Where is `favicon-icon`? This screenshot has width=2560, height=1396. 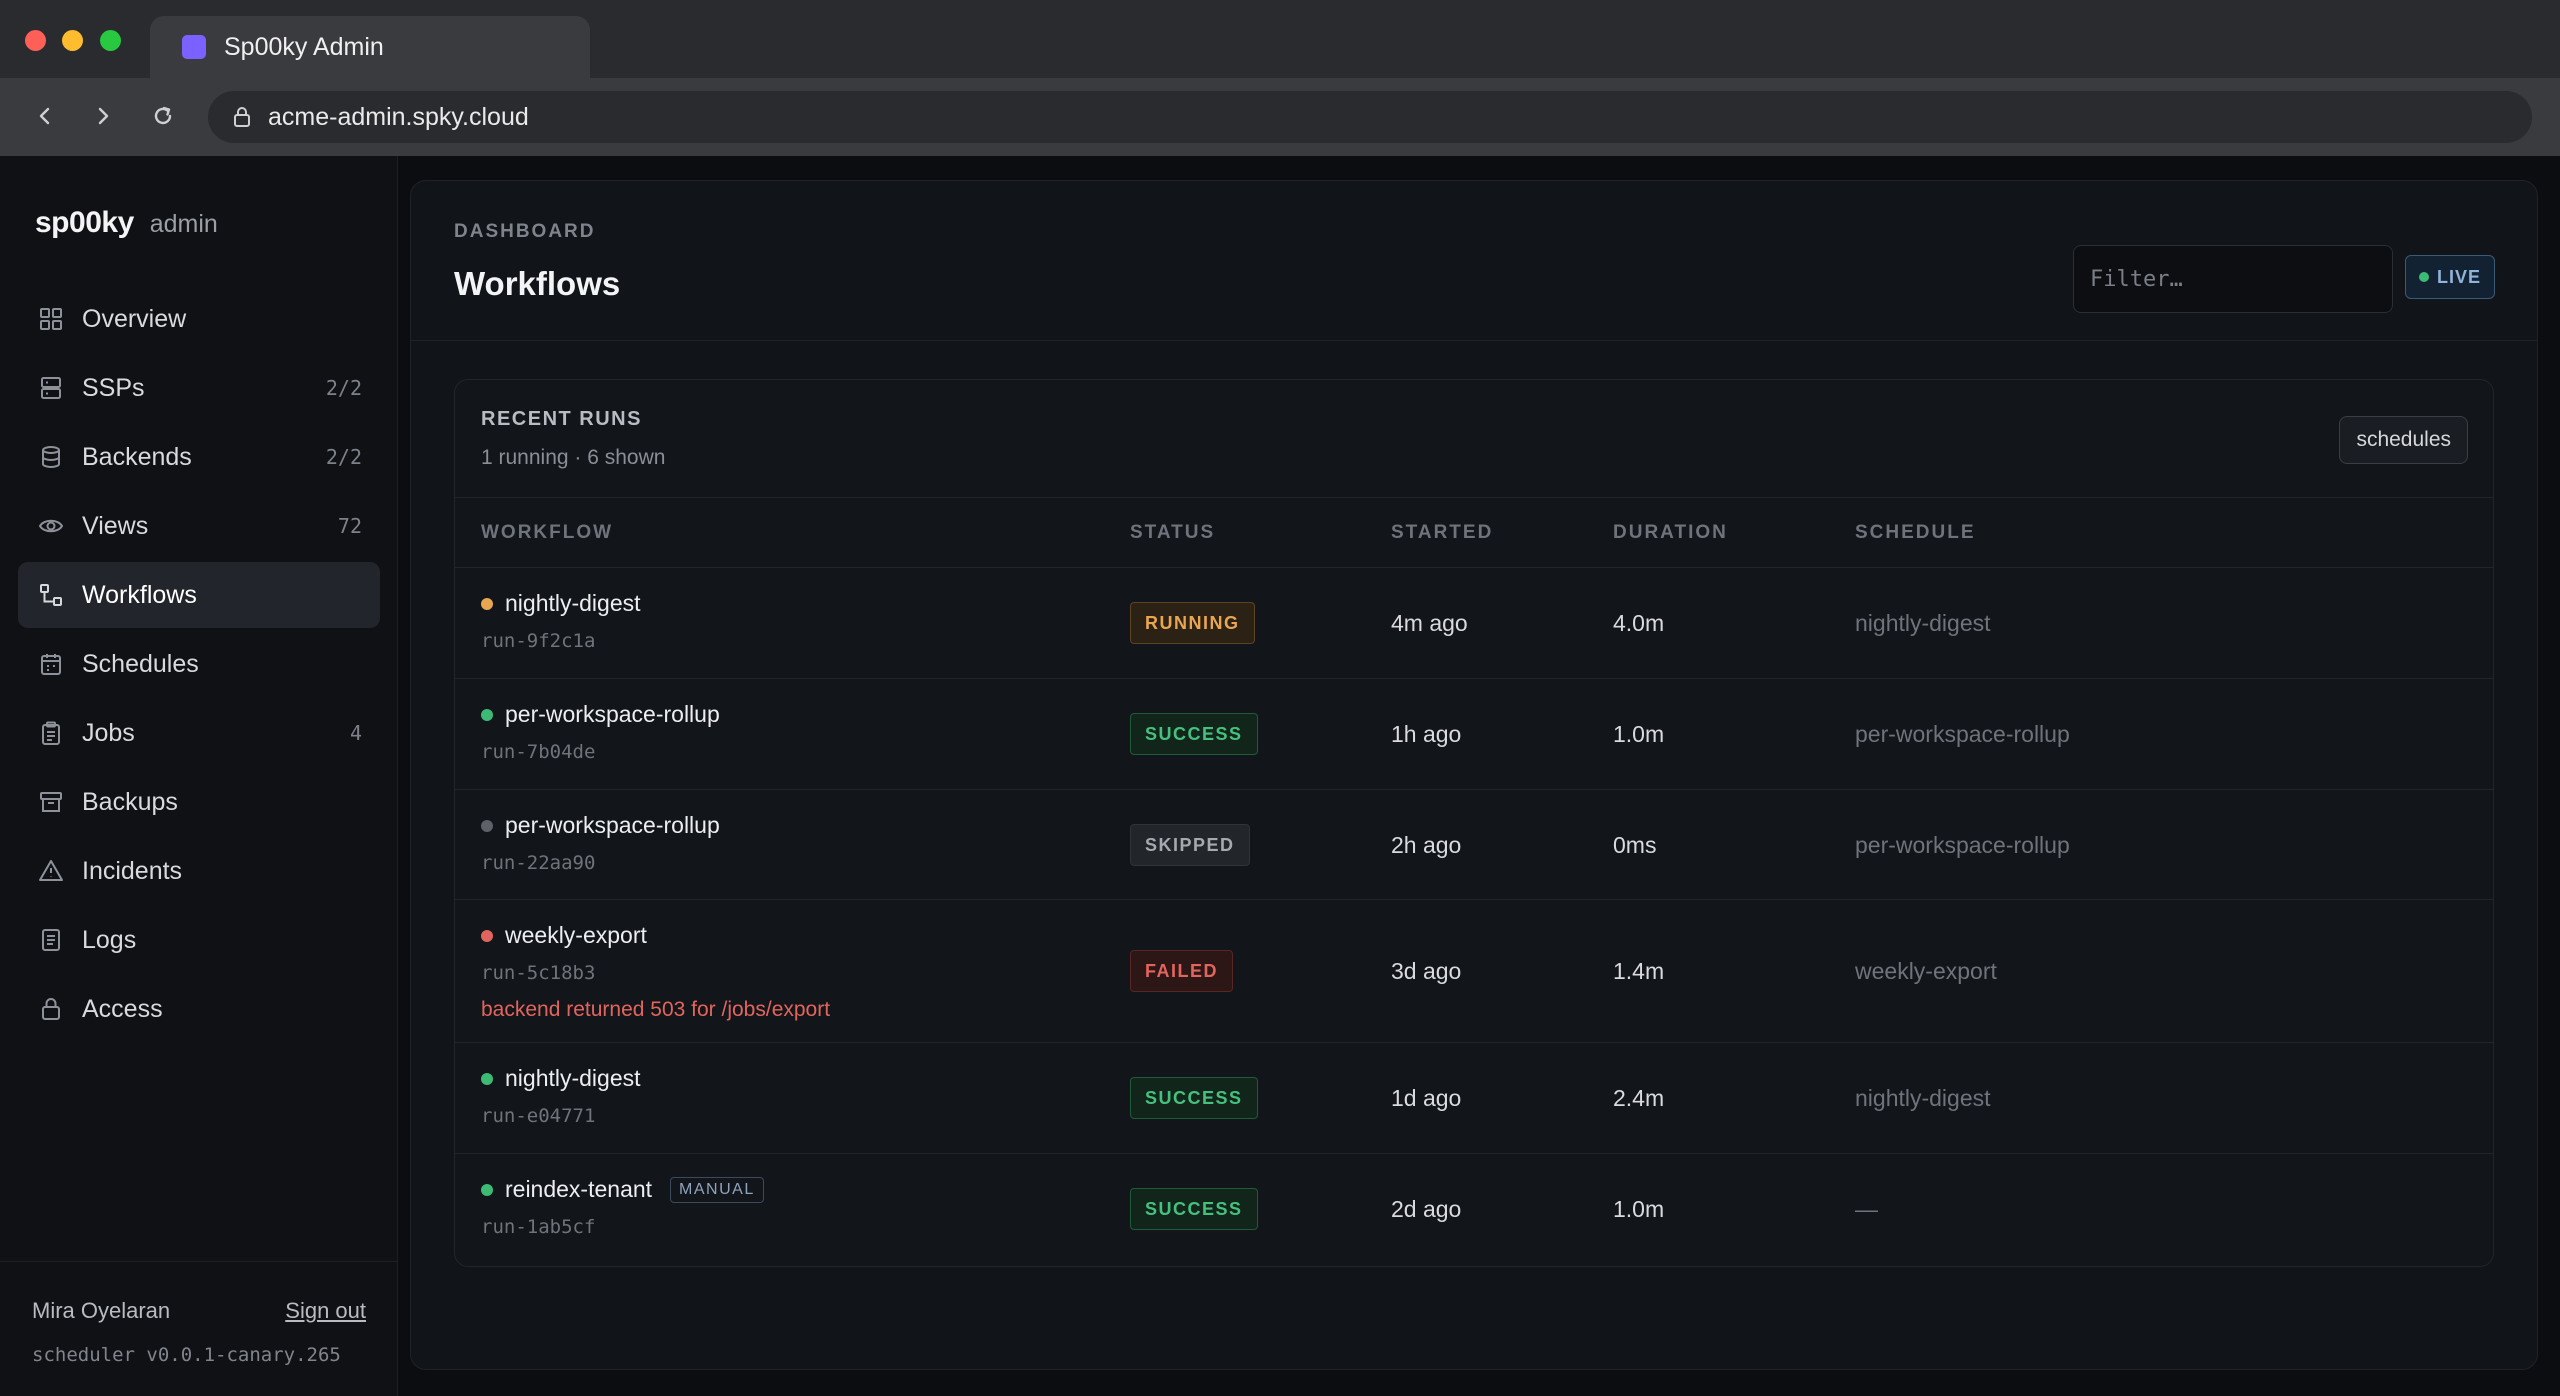 favicon-icon is located at coordinates (194, 47).